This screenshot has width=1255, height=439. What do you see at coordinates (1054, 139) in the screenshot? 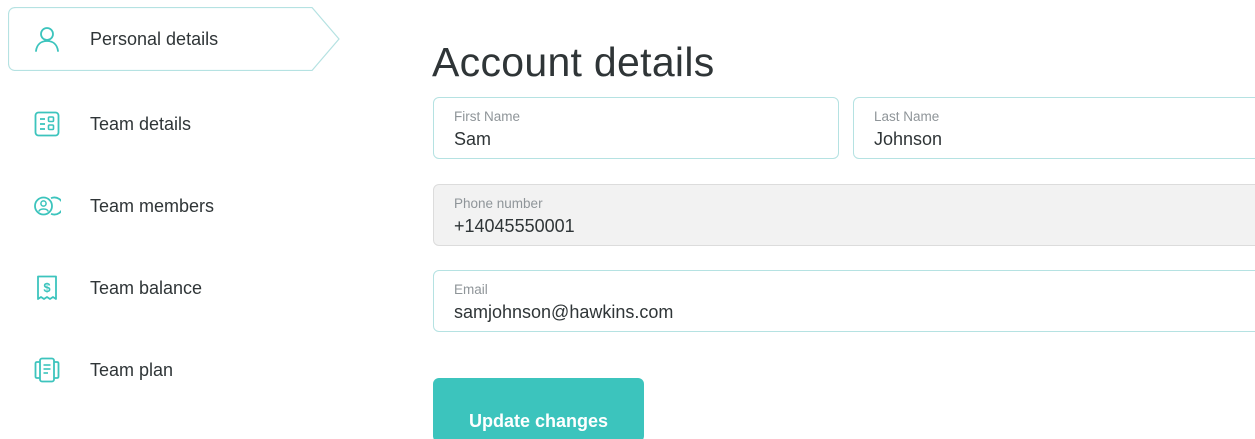
I see `last-name-input` at bounding box center [1054, 139].